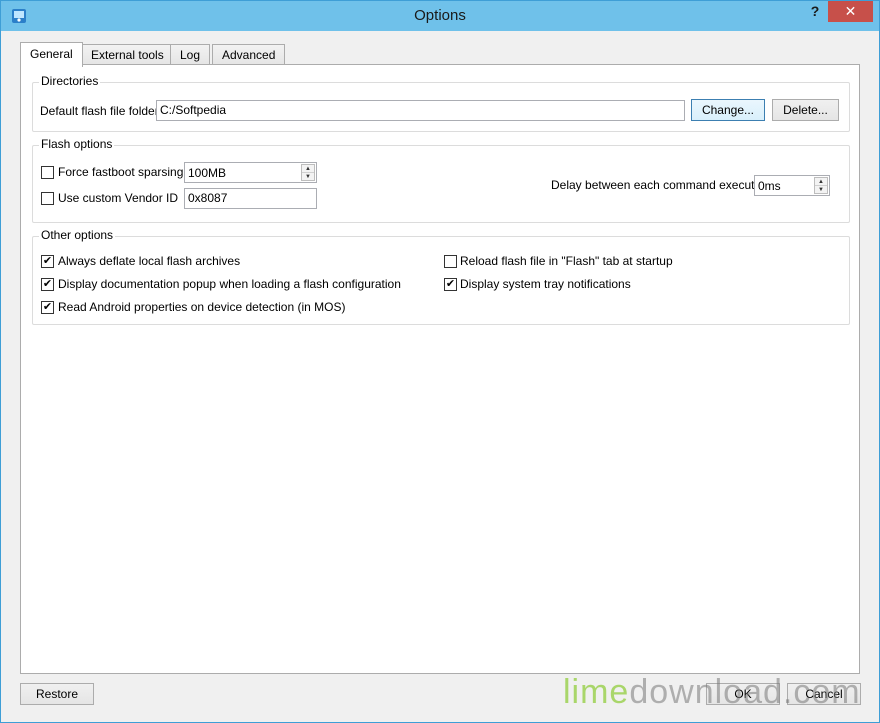 The image size is (880, 723). I want to click on delay-value: 0ms, so click(769, 186).